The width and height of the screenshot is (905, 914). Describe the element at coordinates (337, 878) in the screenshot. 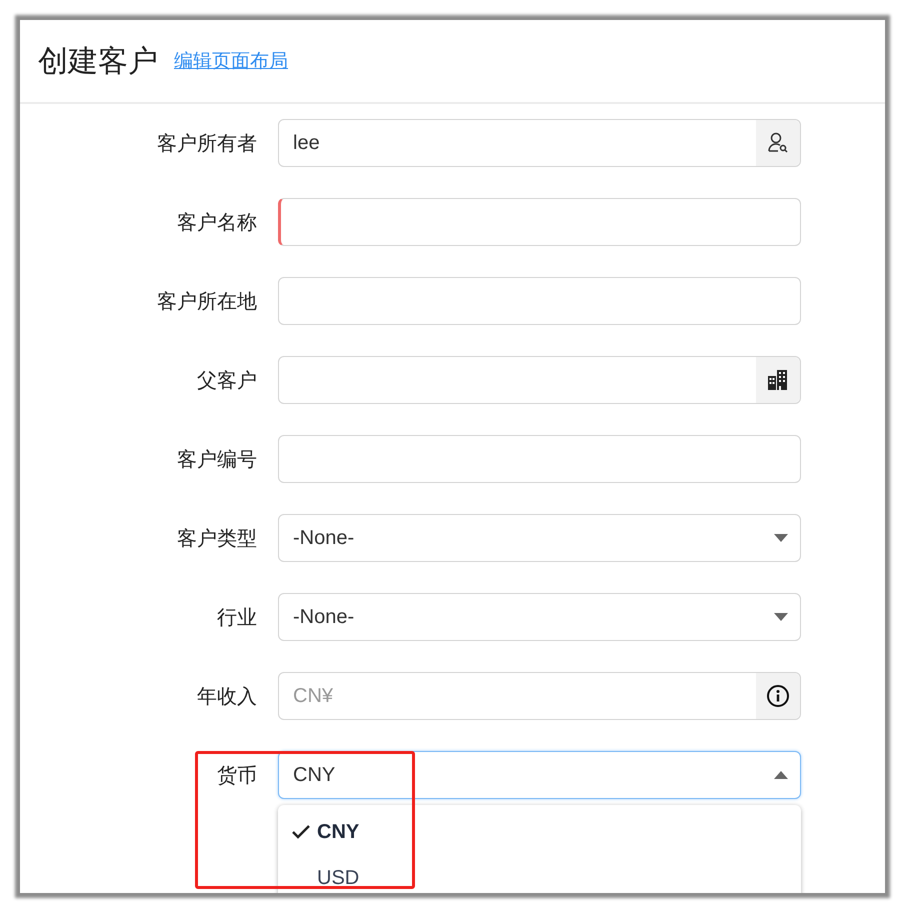

I see `dropdown-option: USD` at that location.